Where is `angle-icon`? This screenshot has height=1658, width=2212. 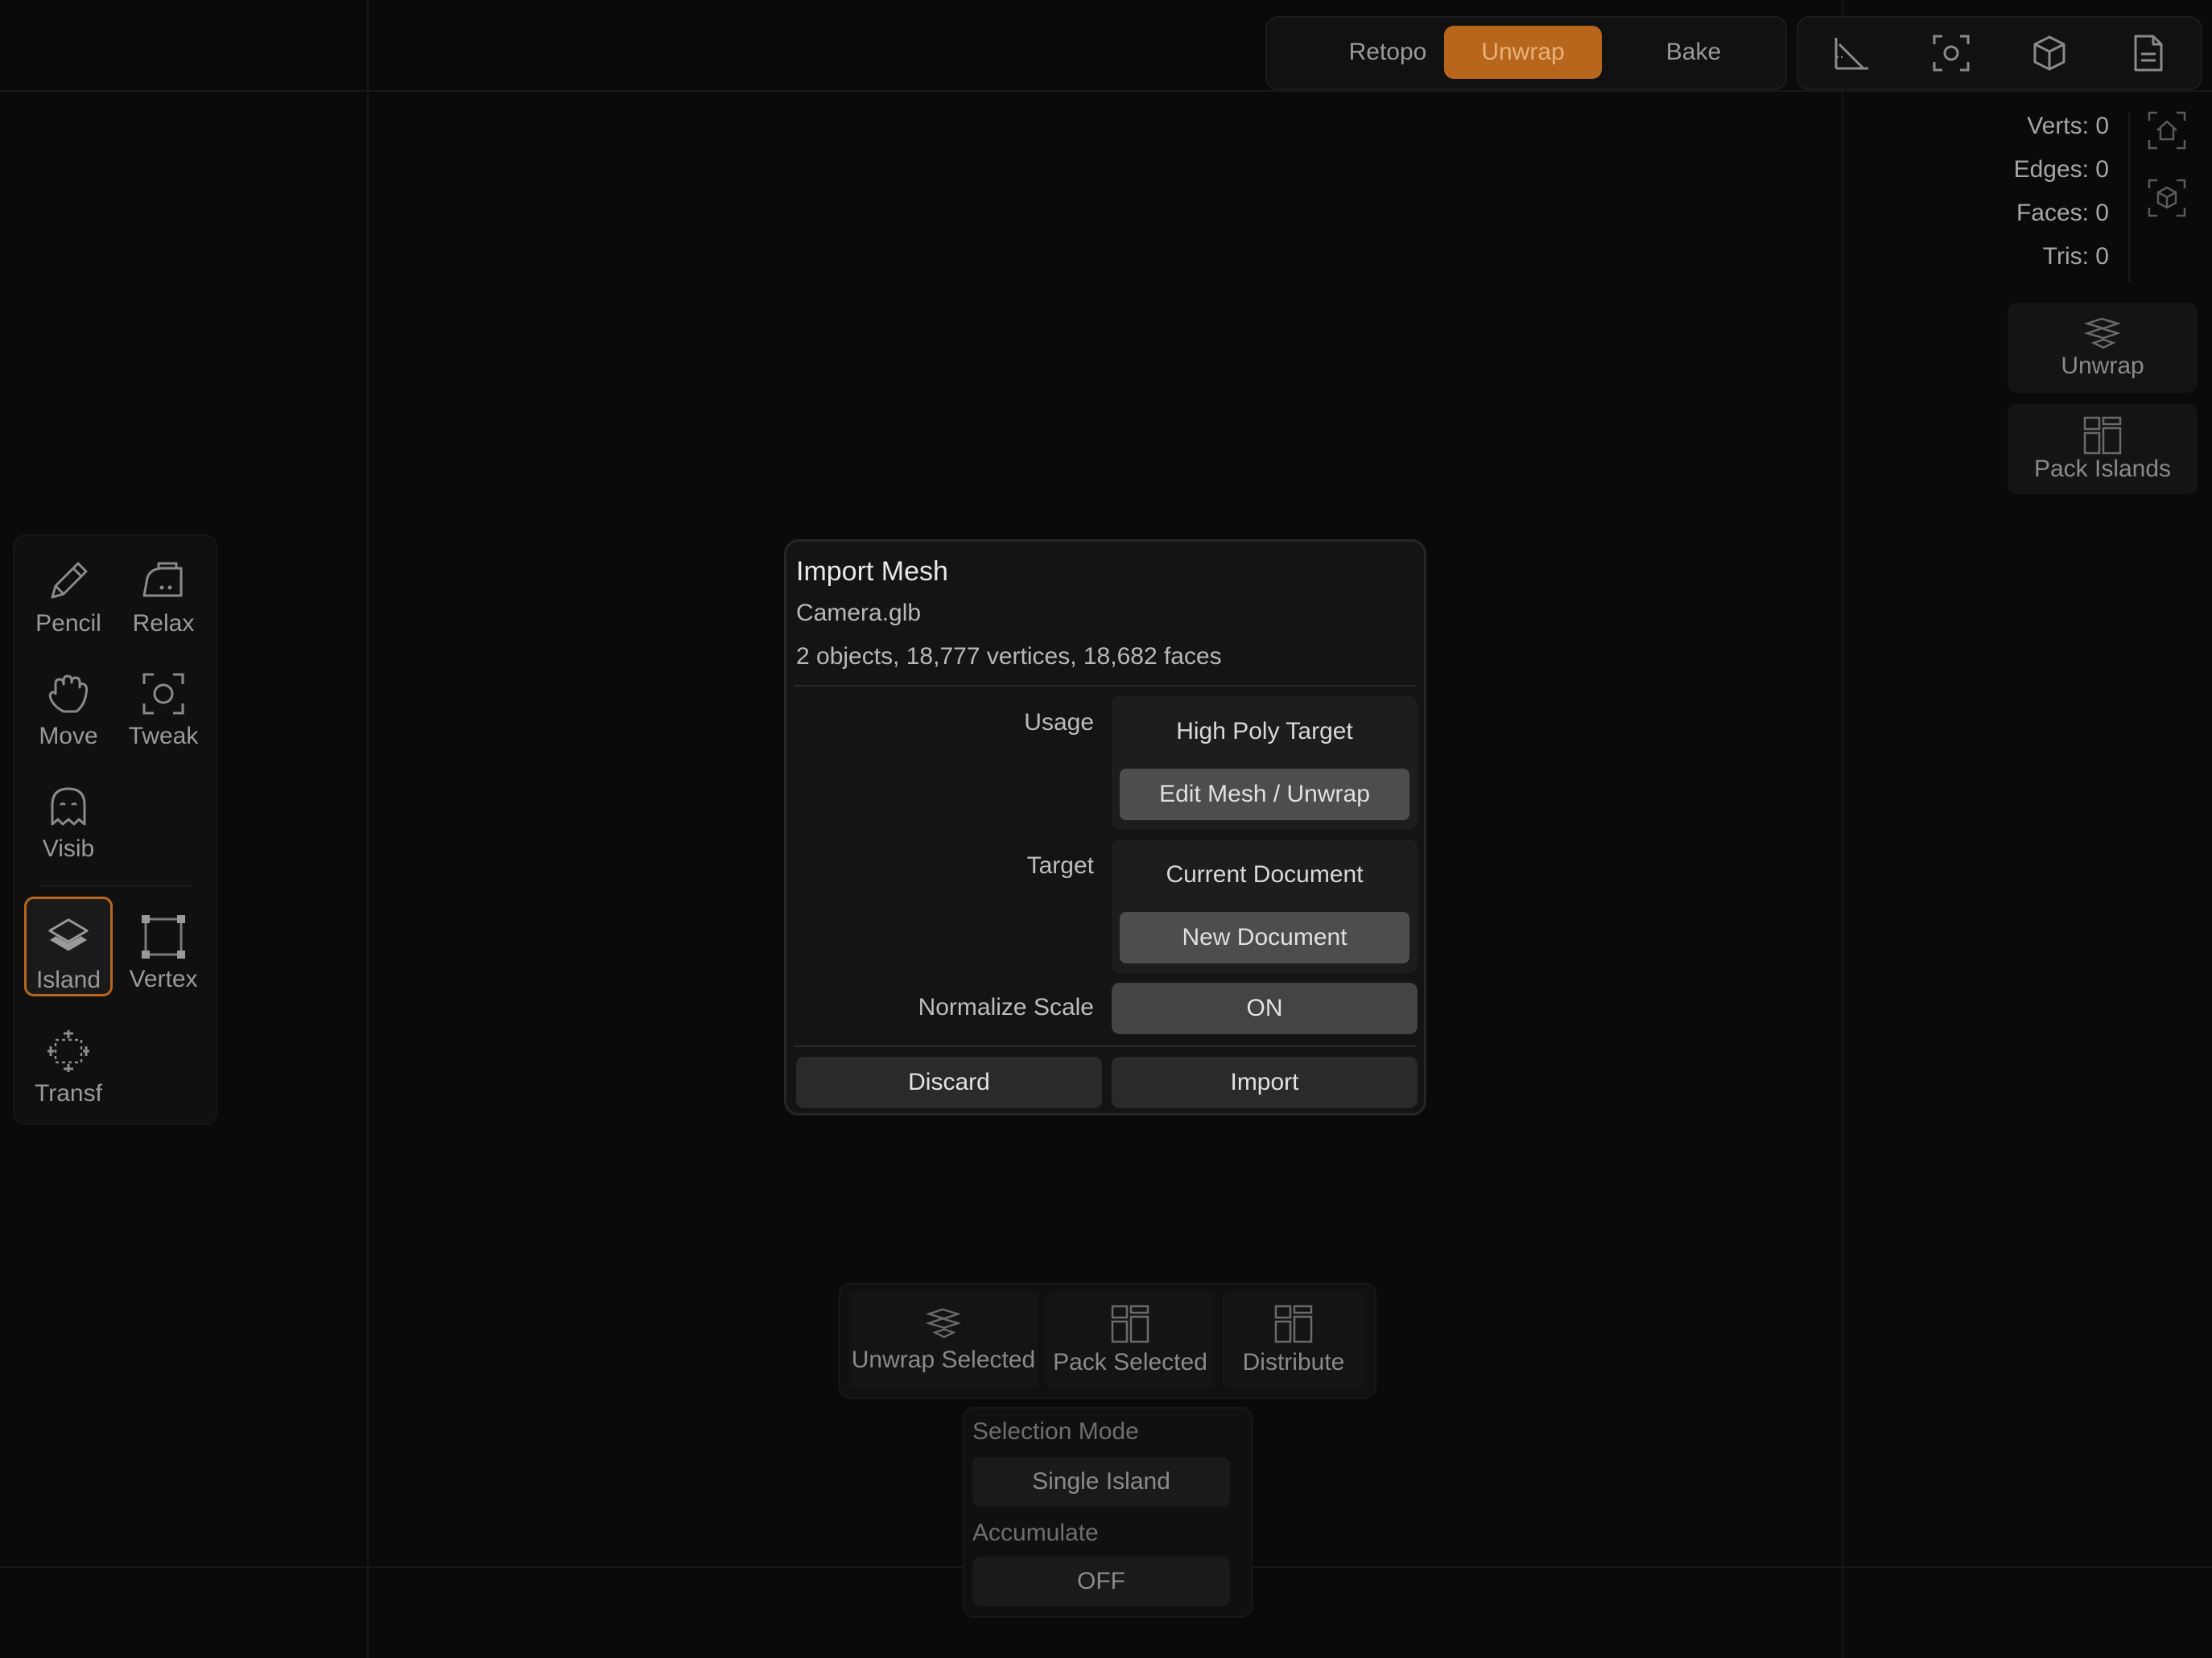
angle-icon is located at coordinates (1852, 53).